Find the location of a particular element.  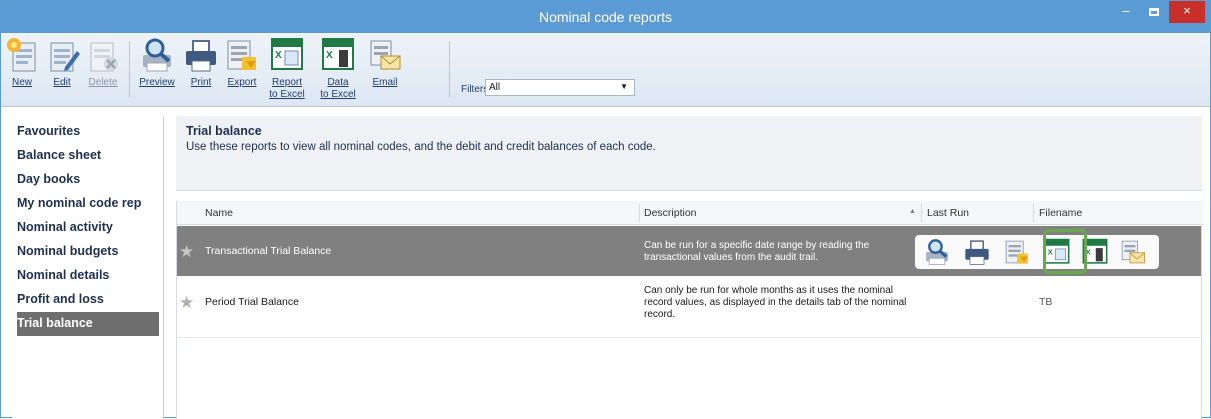

column-header-filename: Filename is located at coordinates (1060, 213).